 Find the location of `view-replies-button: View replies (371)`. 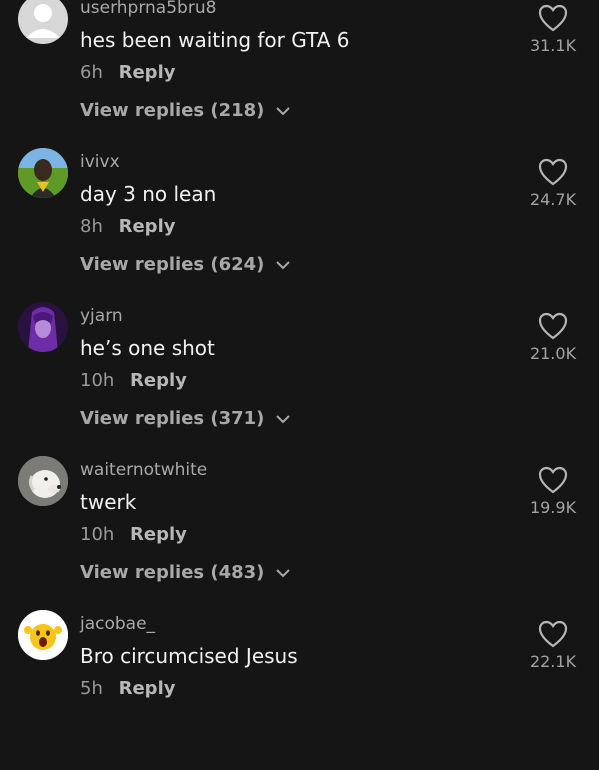

view-replies-button: View replies (371) is located at coordinates (185, 418).